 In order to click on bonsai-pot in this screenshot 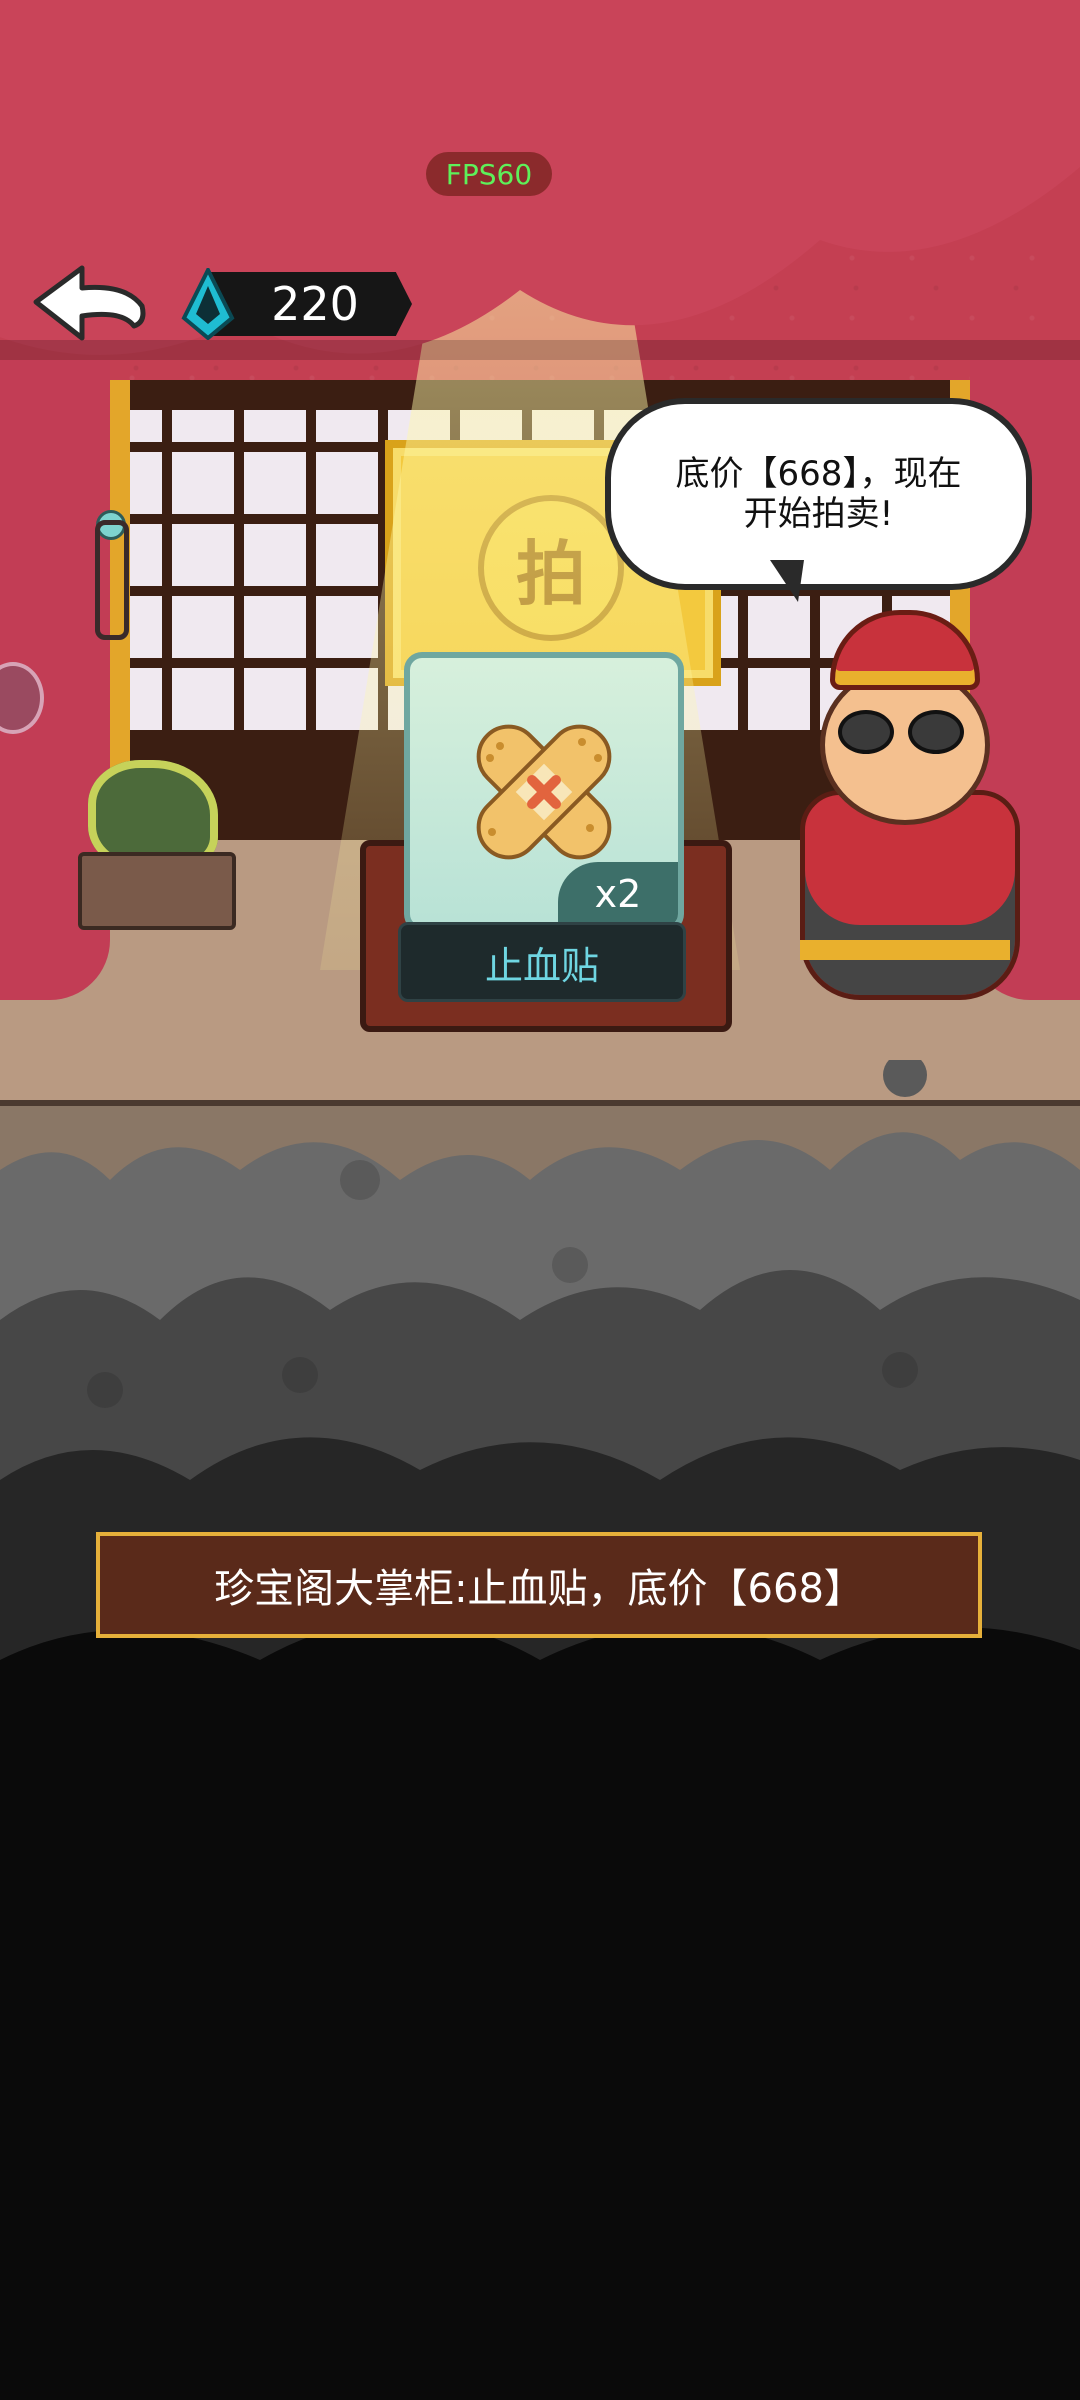, I will do `click(157, 891)`.